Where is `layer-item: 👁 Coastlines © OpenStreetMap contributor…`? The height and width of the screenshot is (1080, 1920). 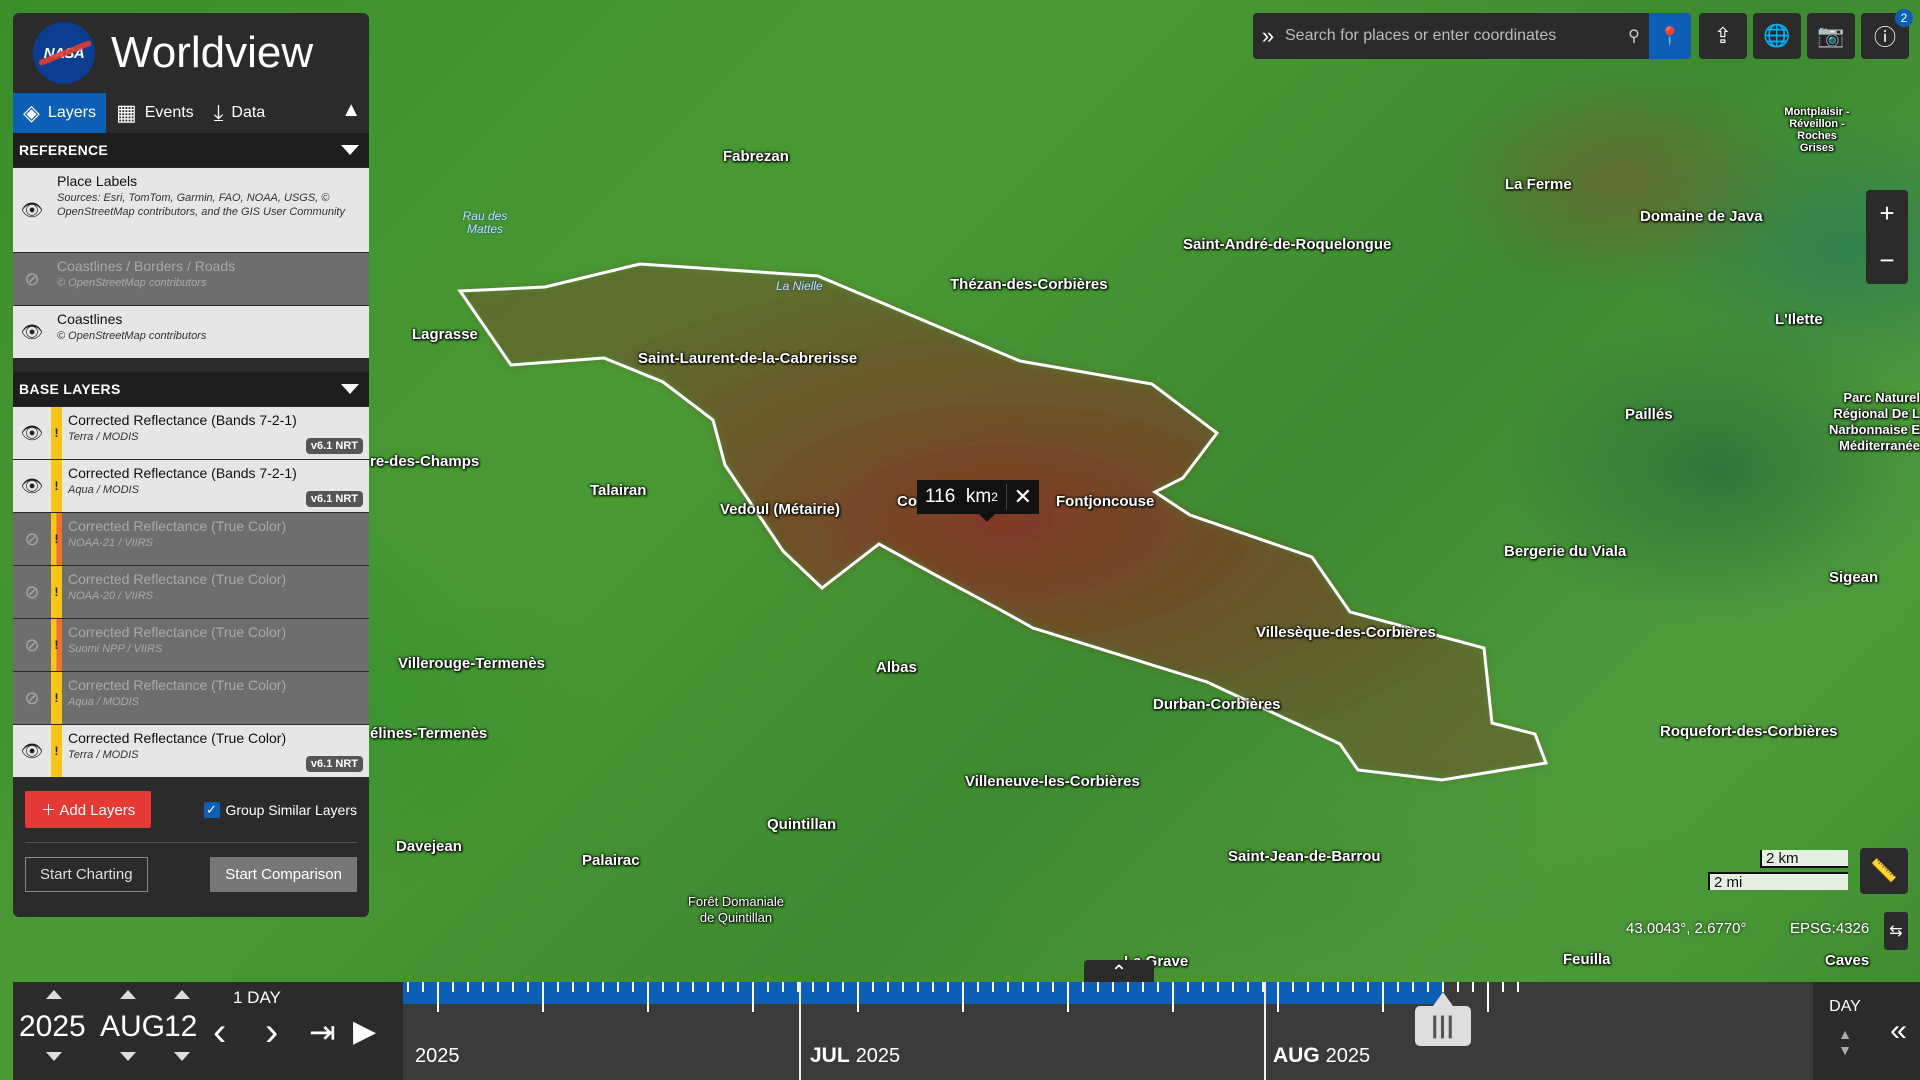 layer-item: 👁 Coastlines © OpenStreetMap contributor… is located at coordinates (191, 331).